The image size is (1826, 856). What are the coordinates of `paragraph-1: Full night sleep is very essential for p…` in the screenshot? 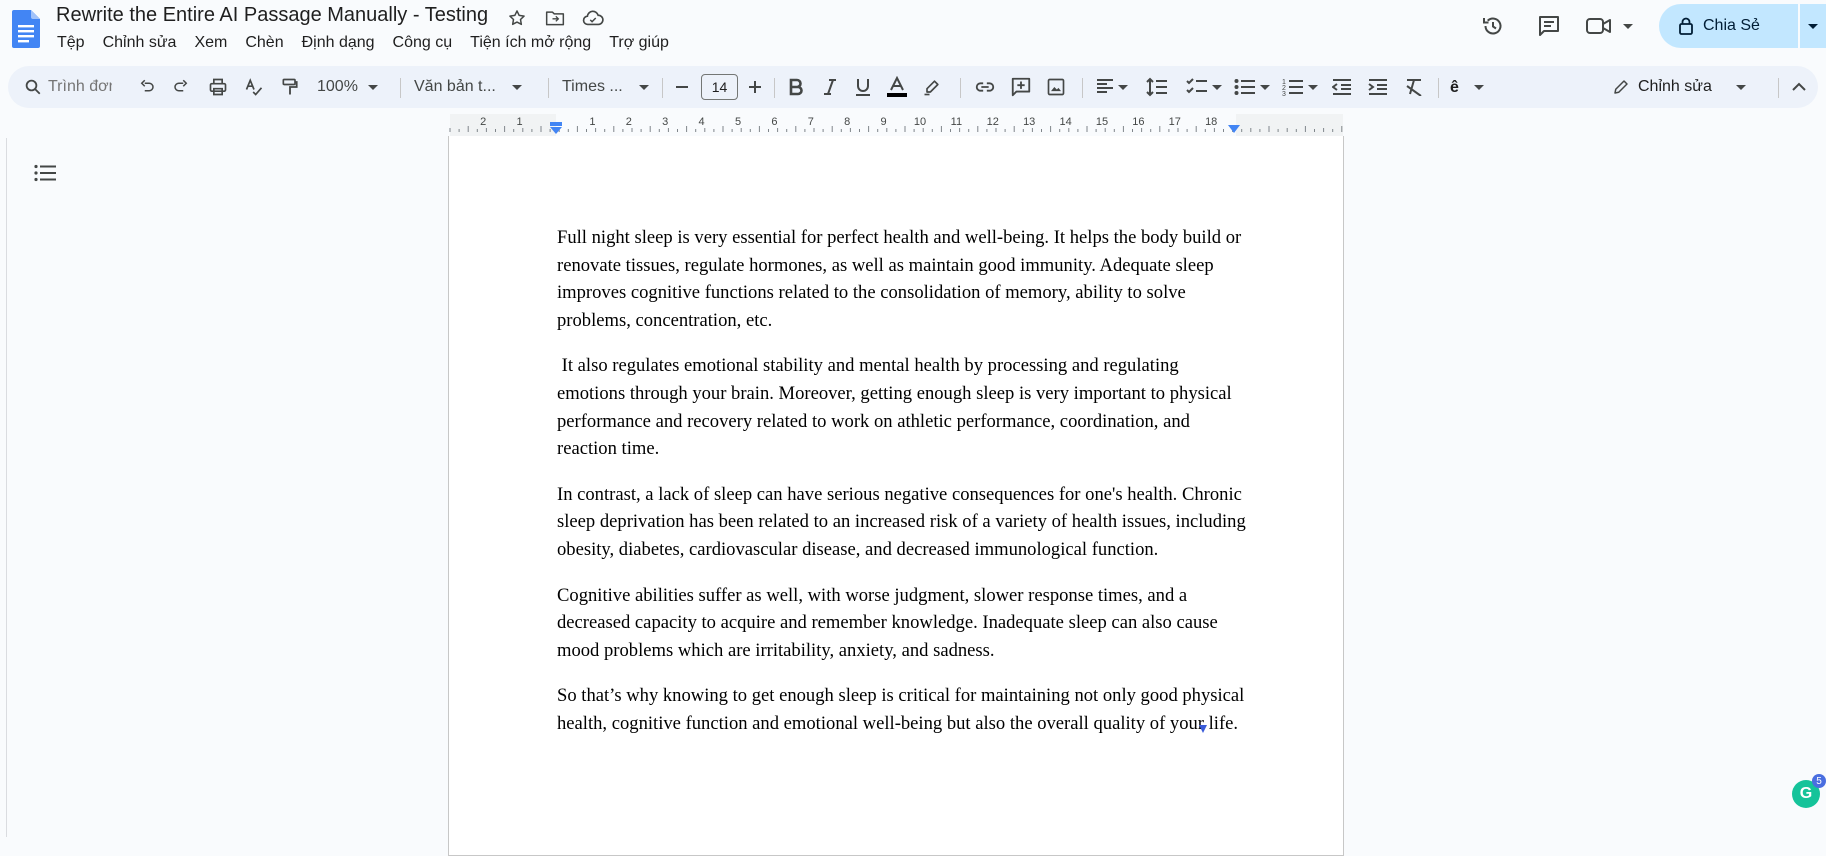 It's located at (903, 279).